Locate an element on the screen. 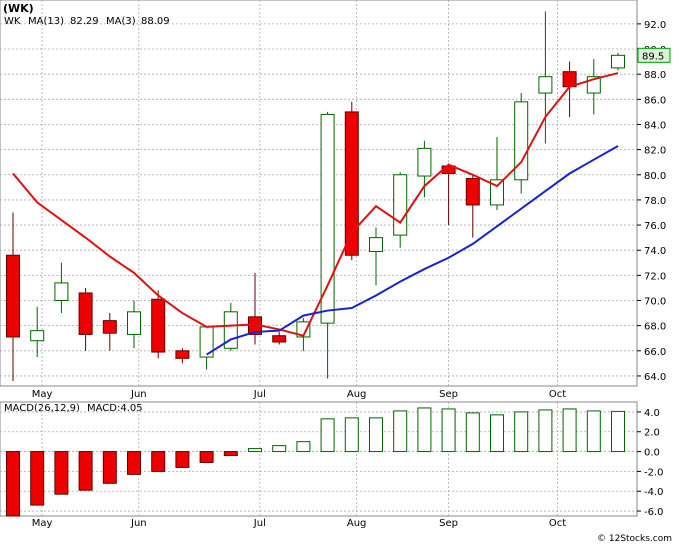  last-price-label: 89.5 is located at coordinates (653, 56).